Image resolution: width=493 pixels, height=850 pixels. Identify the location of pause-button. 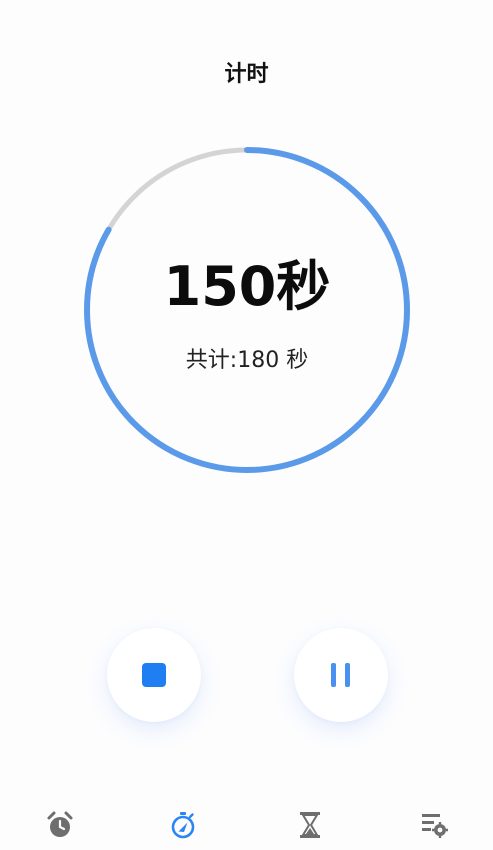
(341, 675).